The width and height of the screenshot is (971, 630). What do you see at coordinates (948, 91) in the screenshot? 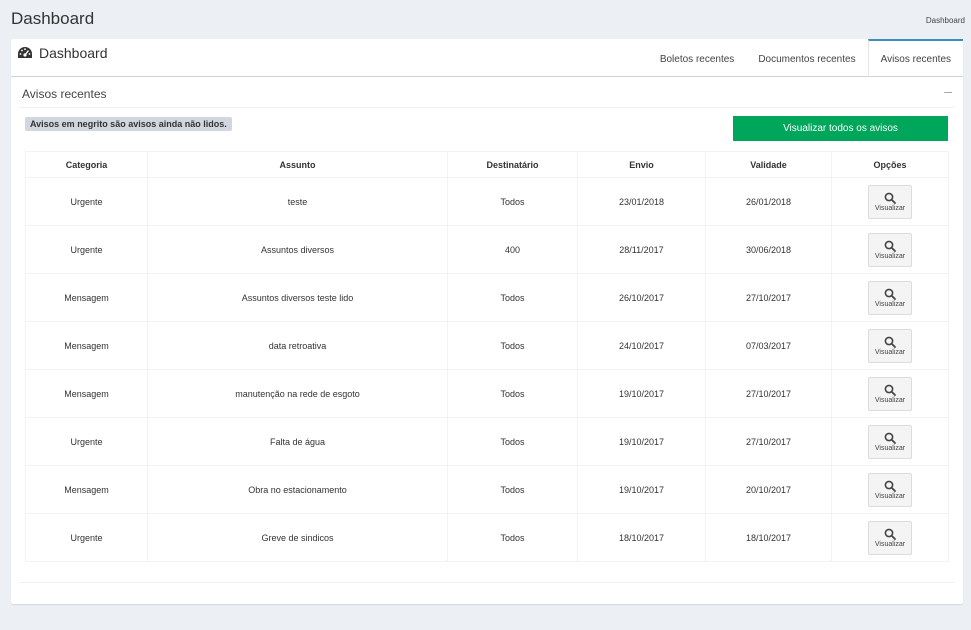
I see `collapse-button: –` at bounding box center [948, 91].